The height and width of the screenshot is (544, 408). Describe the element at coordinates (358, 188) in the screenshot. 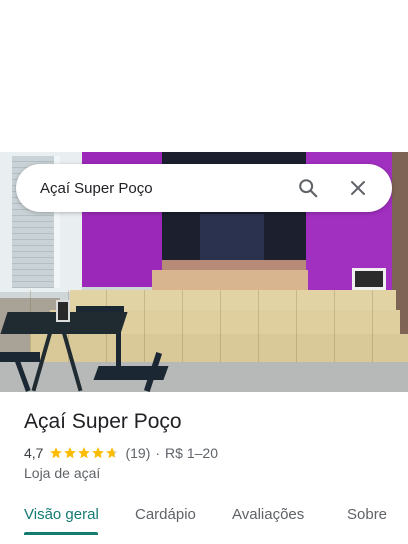

I see `close-icon` at that location.